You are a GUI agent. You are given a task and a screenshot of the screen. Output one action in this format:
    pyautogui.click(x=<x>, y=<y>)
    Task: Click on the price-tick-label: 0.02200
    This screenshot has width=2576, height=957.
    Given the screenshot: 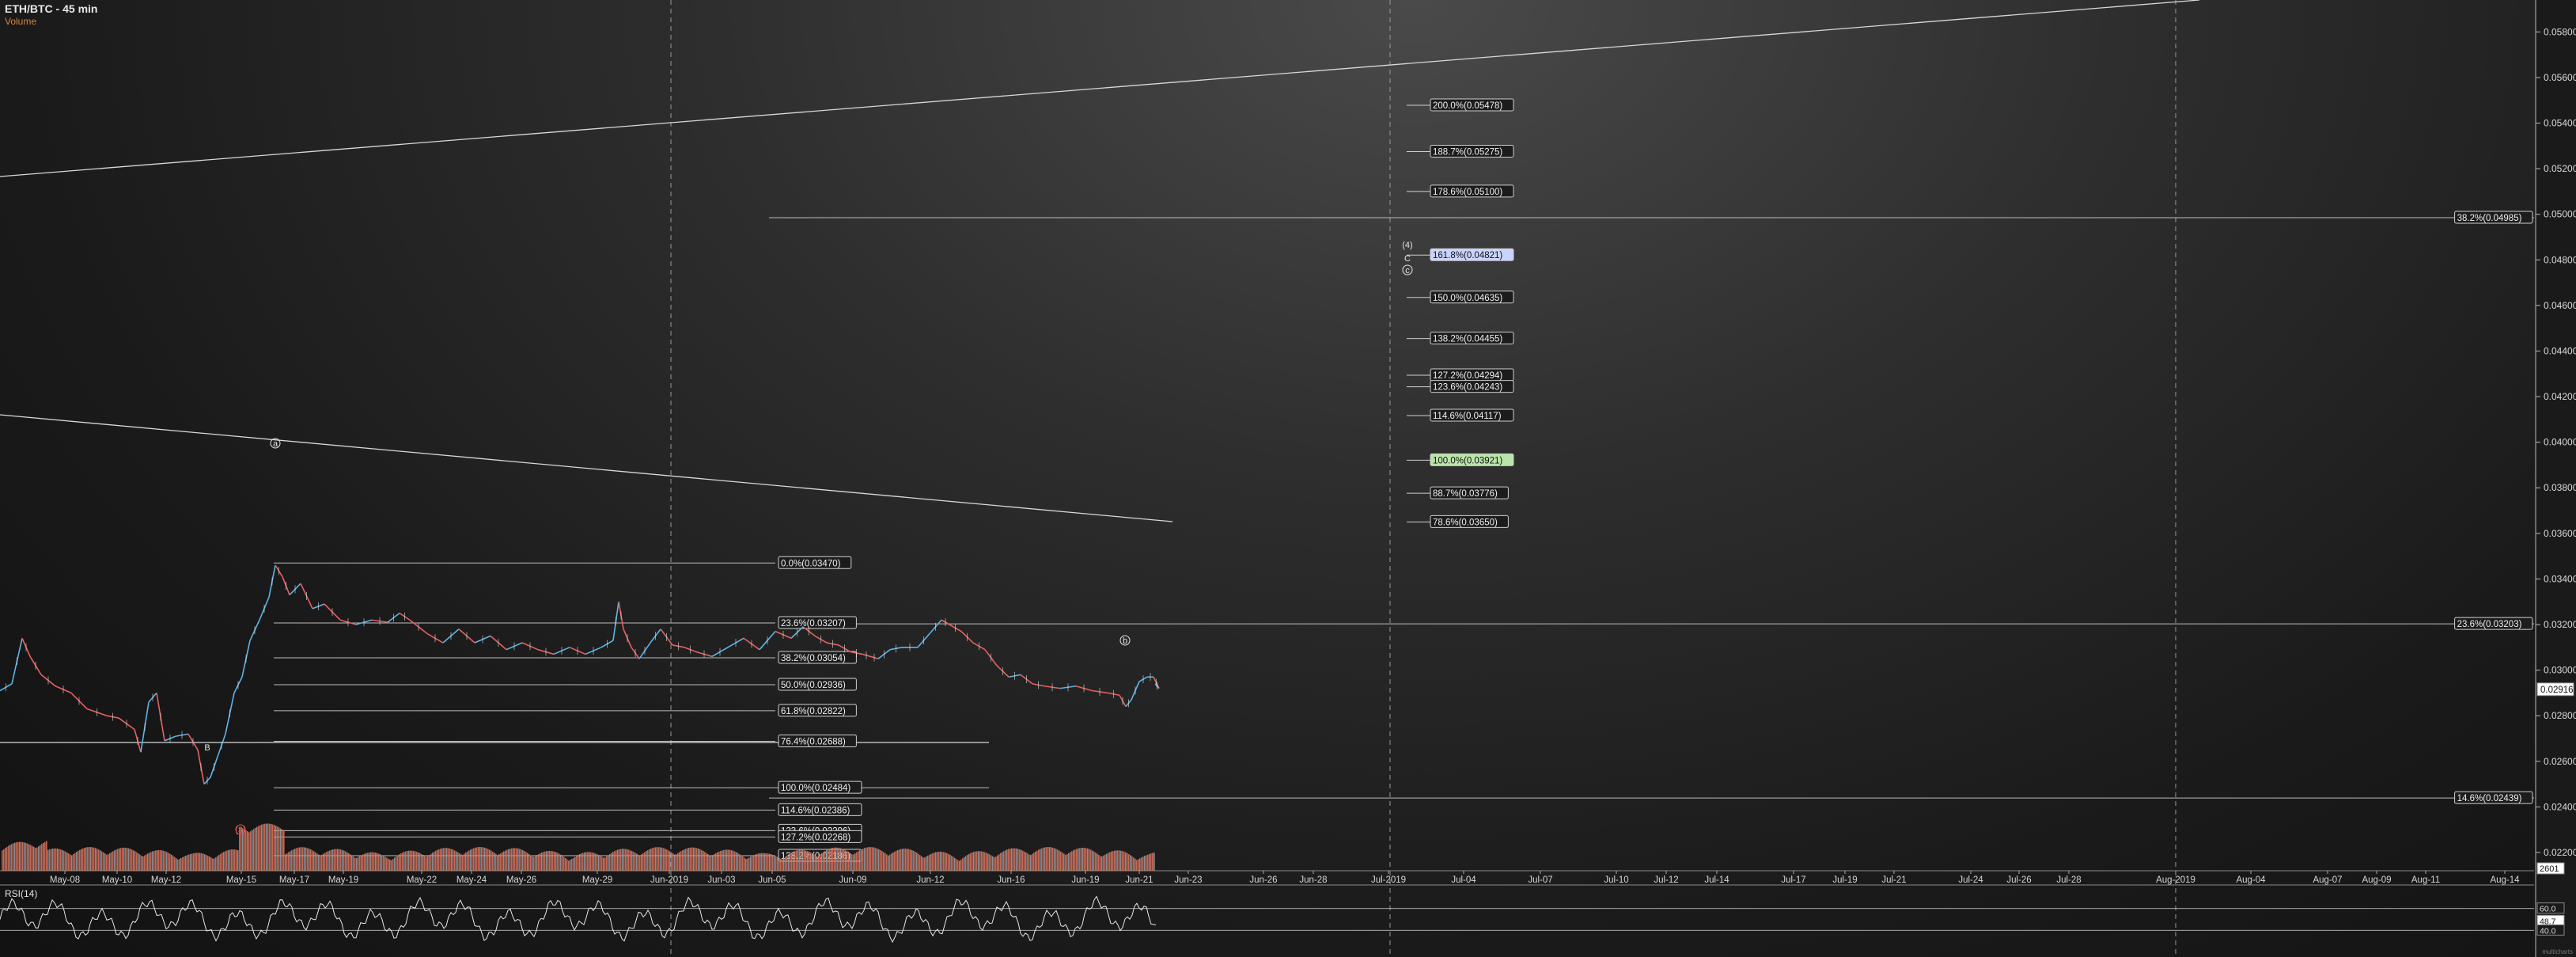 What is the action you would take?
    pyautogui.click(x=2560, y=853)
    